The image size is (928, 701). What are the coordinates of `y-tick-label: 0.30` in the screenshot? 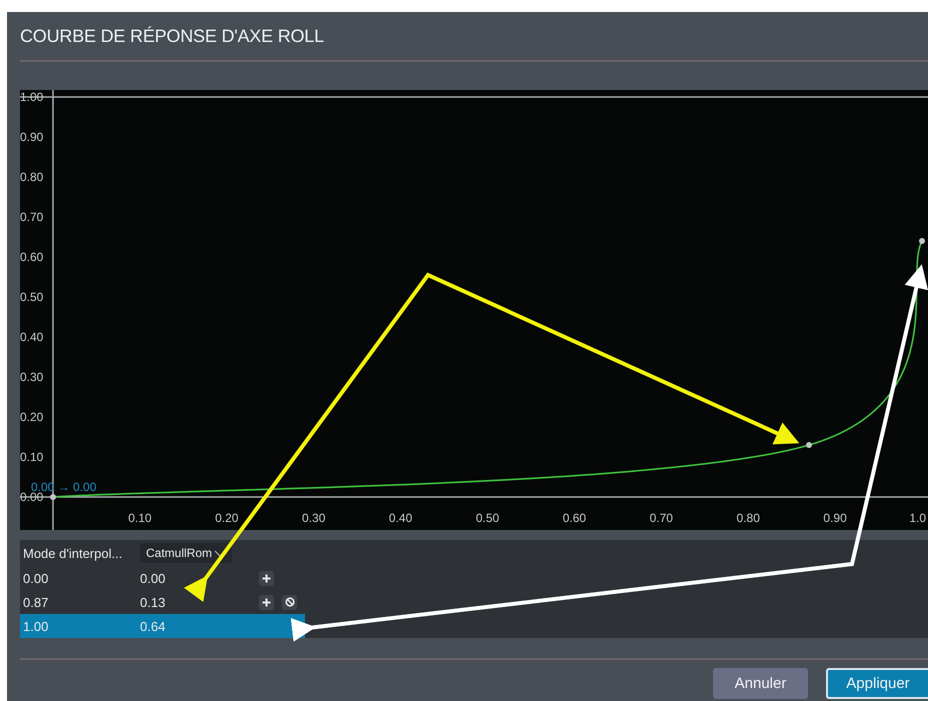 It's located at (32, 377).